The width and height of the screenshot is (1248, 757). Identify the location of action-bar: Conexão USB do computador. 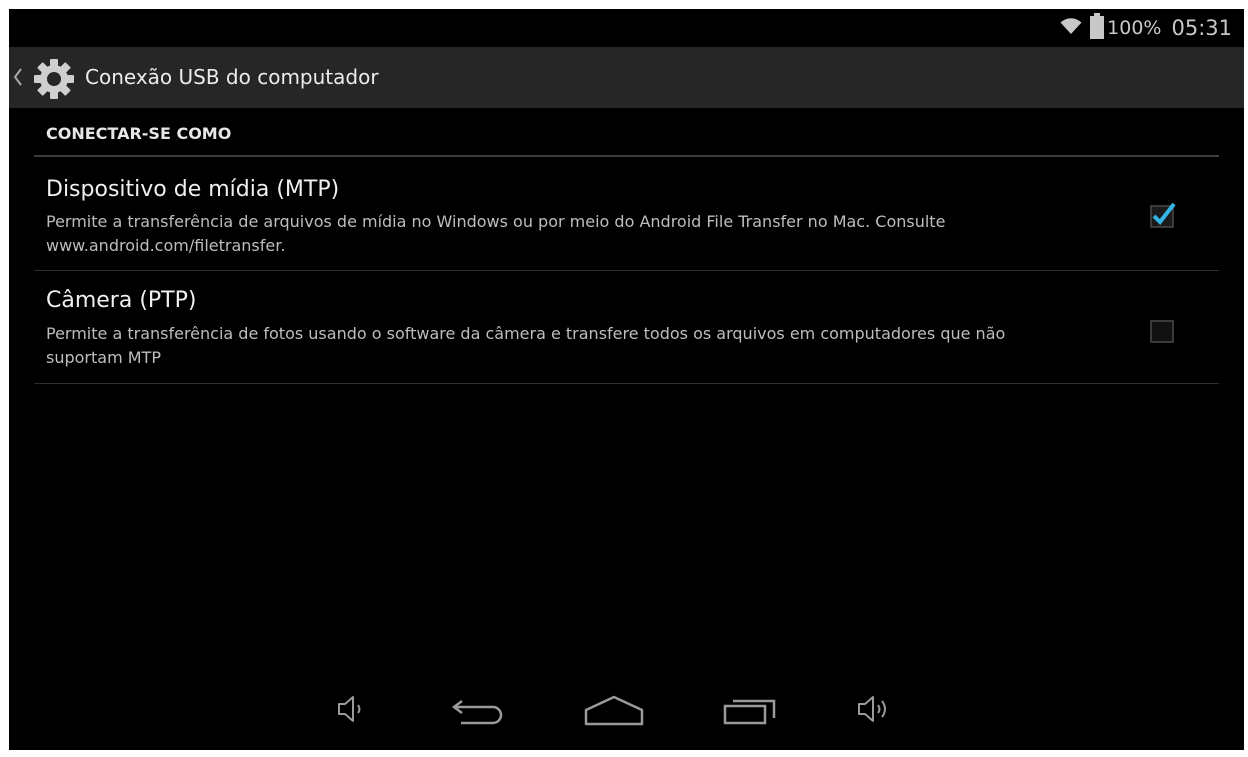
(626, 77).